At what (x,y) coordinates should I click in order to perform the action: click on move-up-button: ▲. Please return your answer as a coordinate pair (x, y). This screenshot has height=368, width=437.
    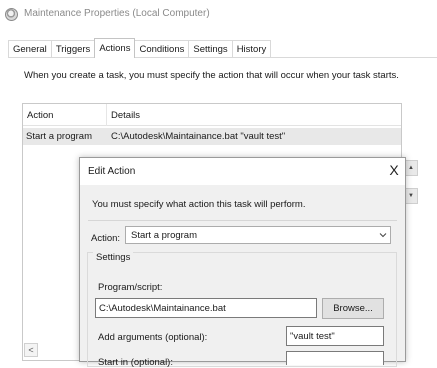
    Looking at the image, I should click on (411, 168).